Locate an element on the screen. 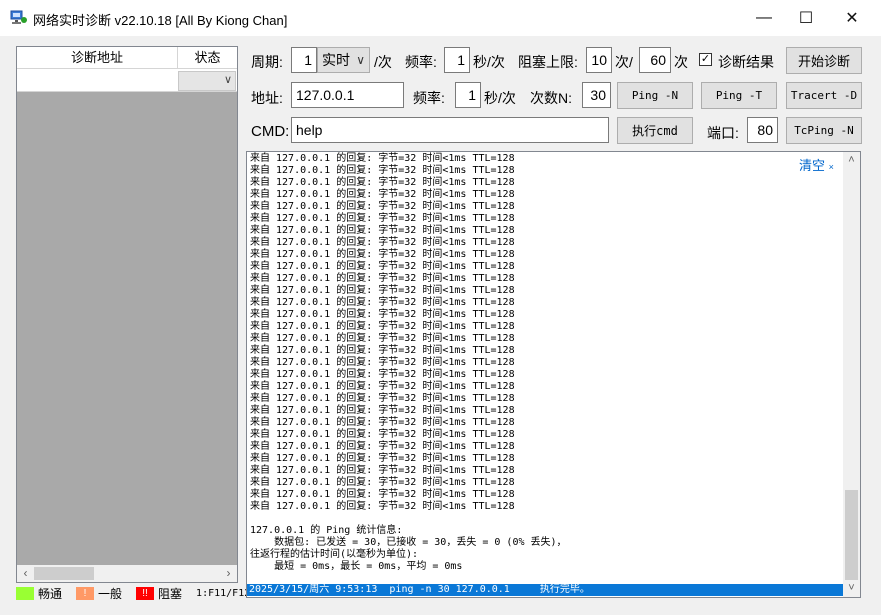 This screenshot has width=881, height=615. close-icon: × is located at coordinates (831, 167).